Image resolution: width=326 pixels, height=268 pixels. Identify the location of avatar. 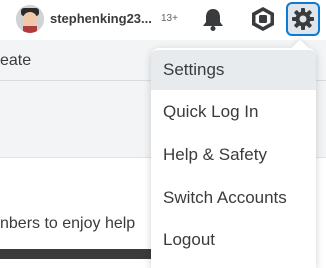
(30, 19).